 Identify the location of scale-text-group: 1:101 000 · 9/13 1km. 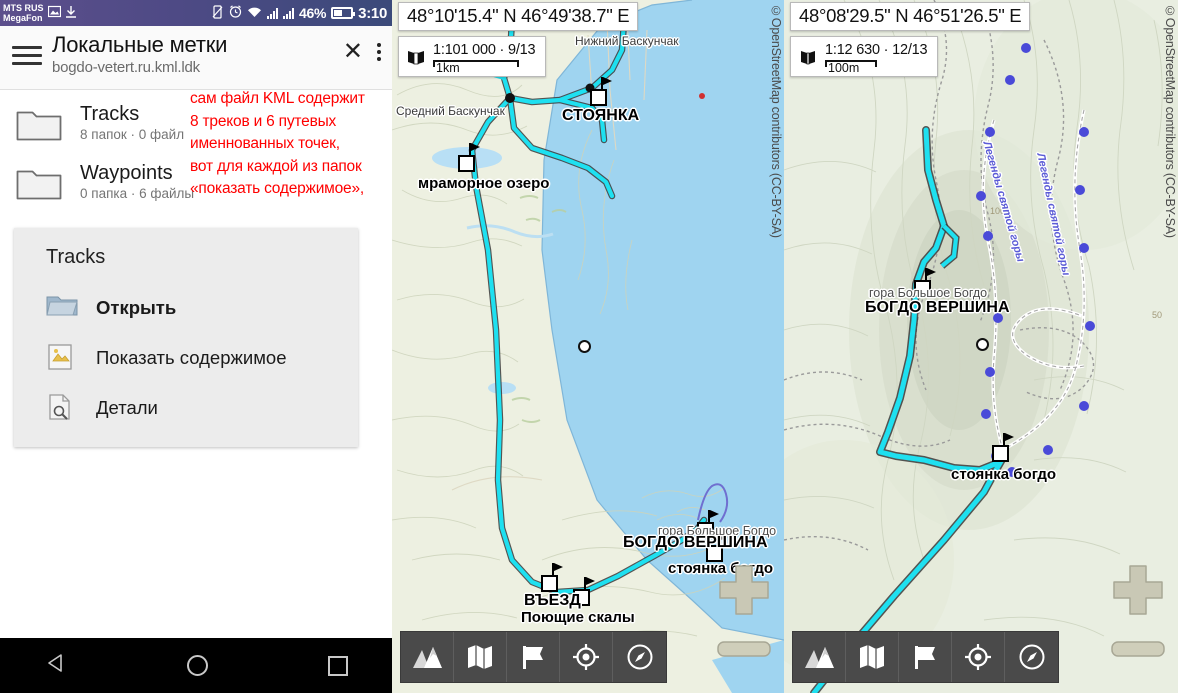
(484, 58).